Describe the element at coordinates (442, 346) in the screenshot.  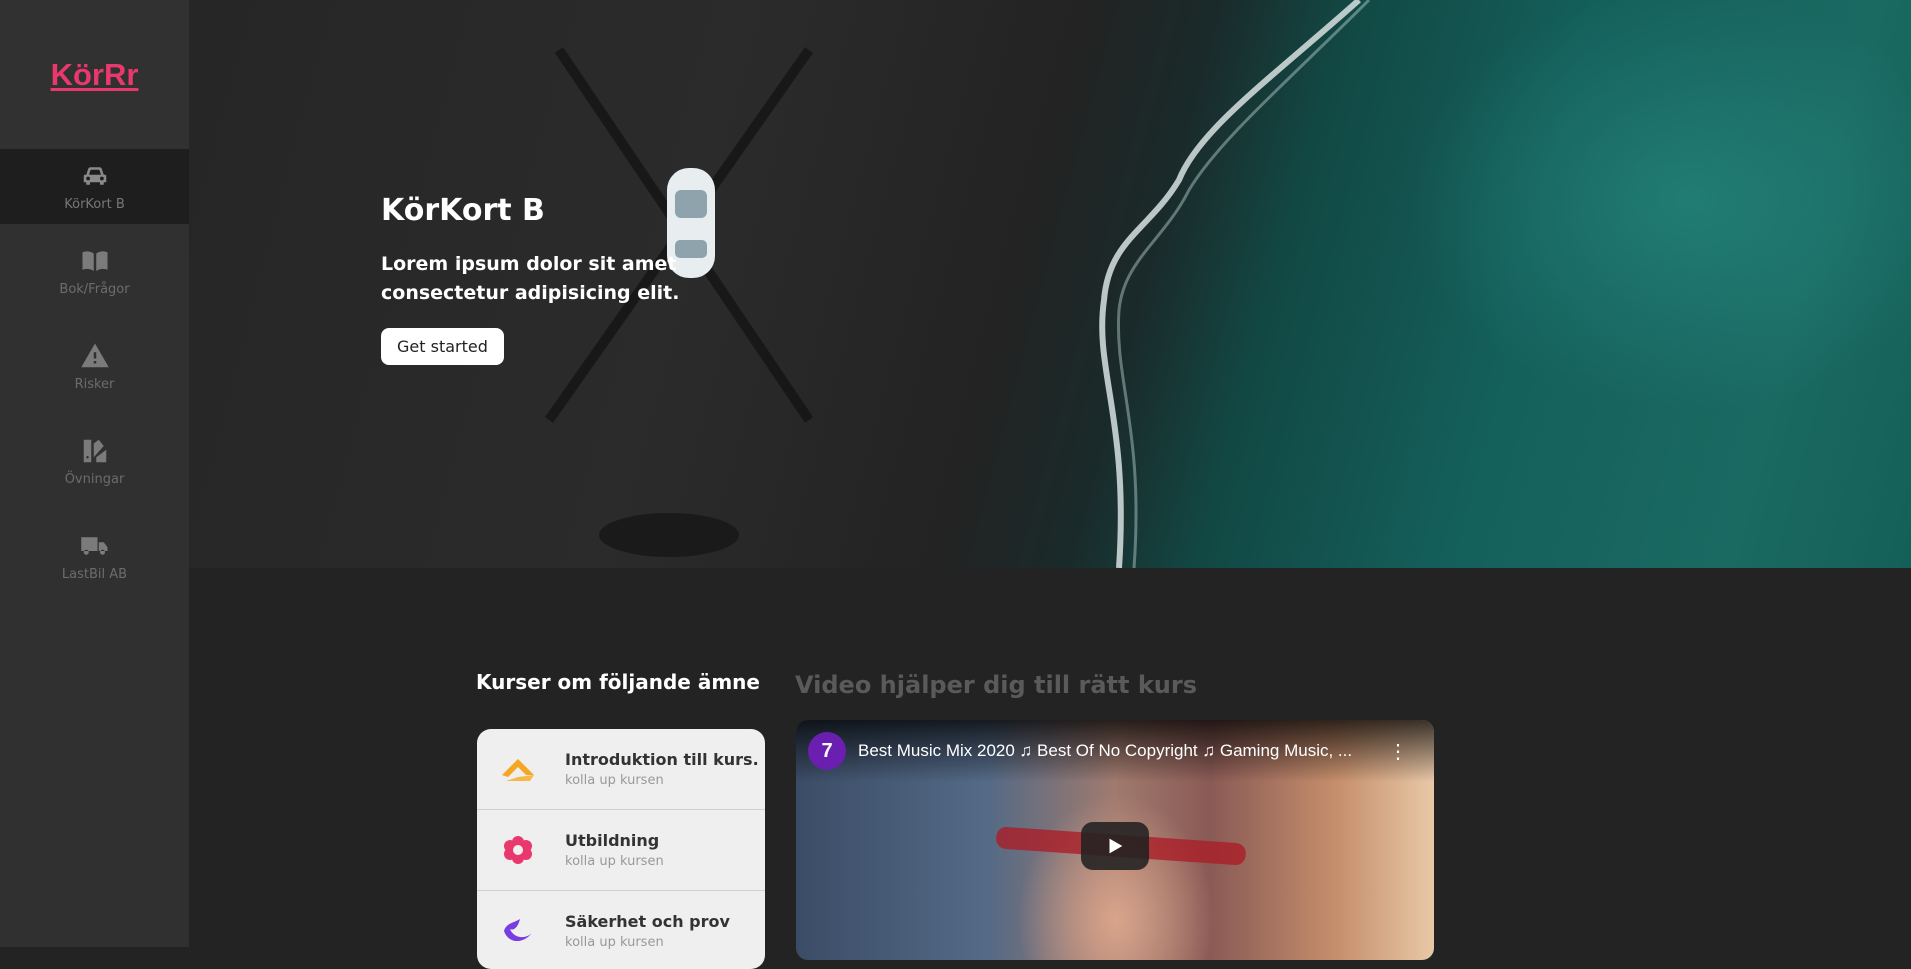
I see `get-started-button: Get started` at that location.